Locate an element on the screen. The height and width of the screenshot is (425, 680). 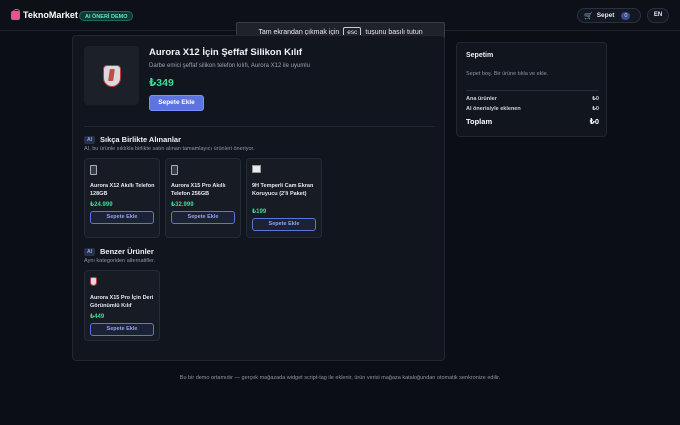
similar-products-header: AI Benzer Ürünler is located at coordinates (119, 251).